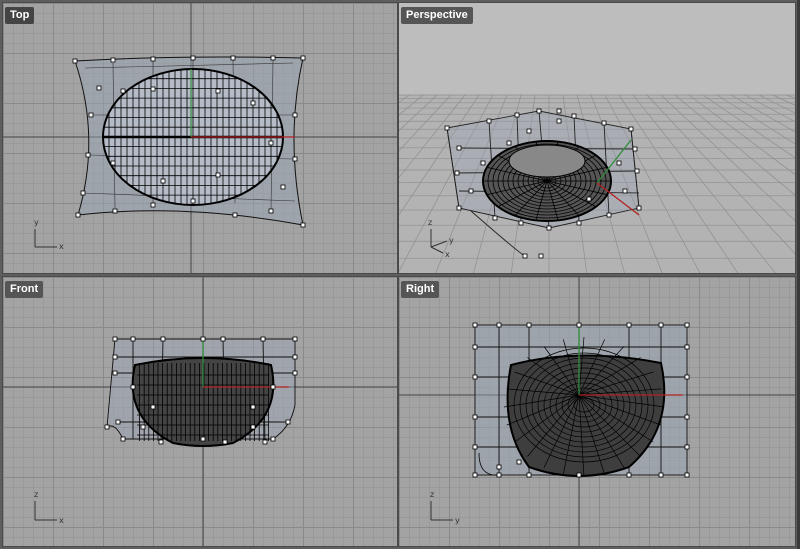 The image size is (800, 549). What do you see at coordinates (49, 507) in the screenshot?
I see `cplane-axes-icon: z x` at bounding box center [49, 507].